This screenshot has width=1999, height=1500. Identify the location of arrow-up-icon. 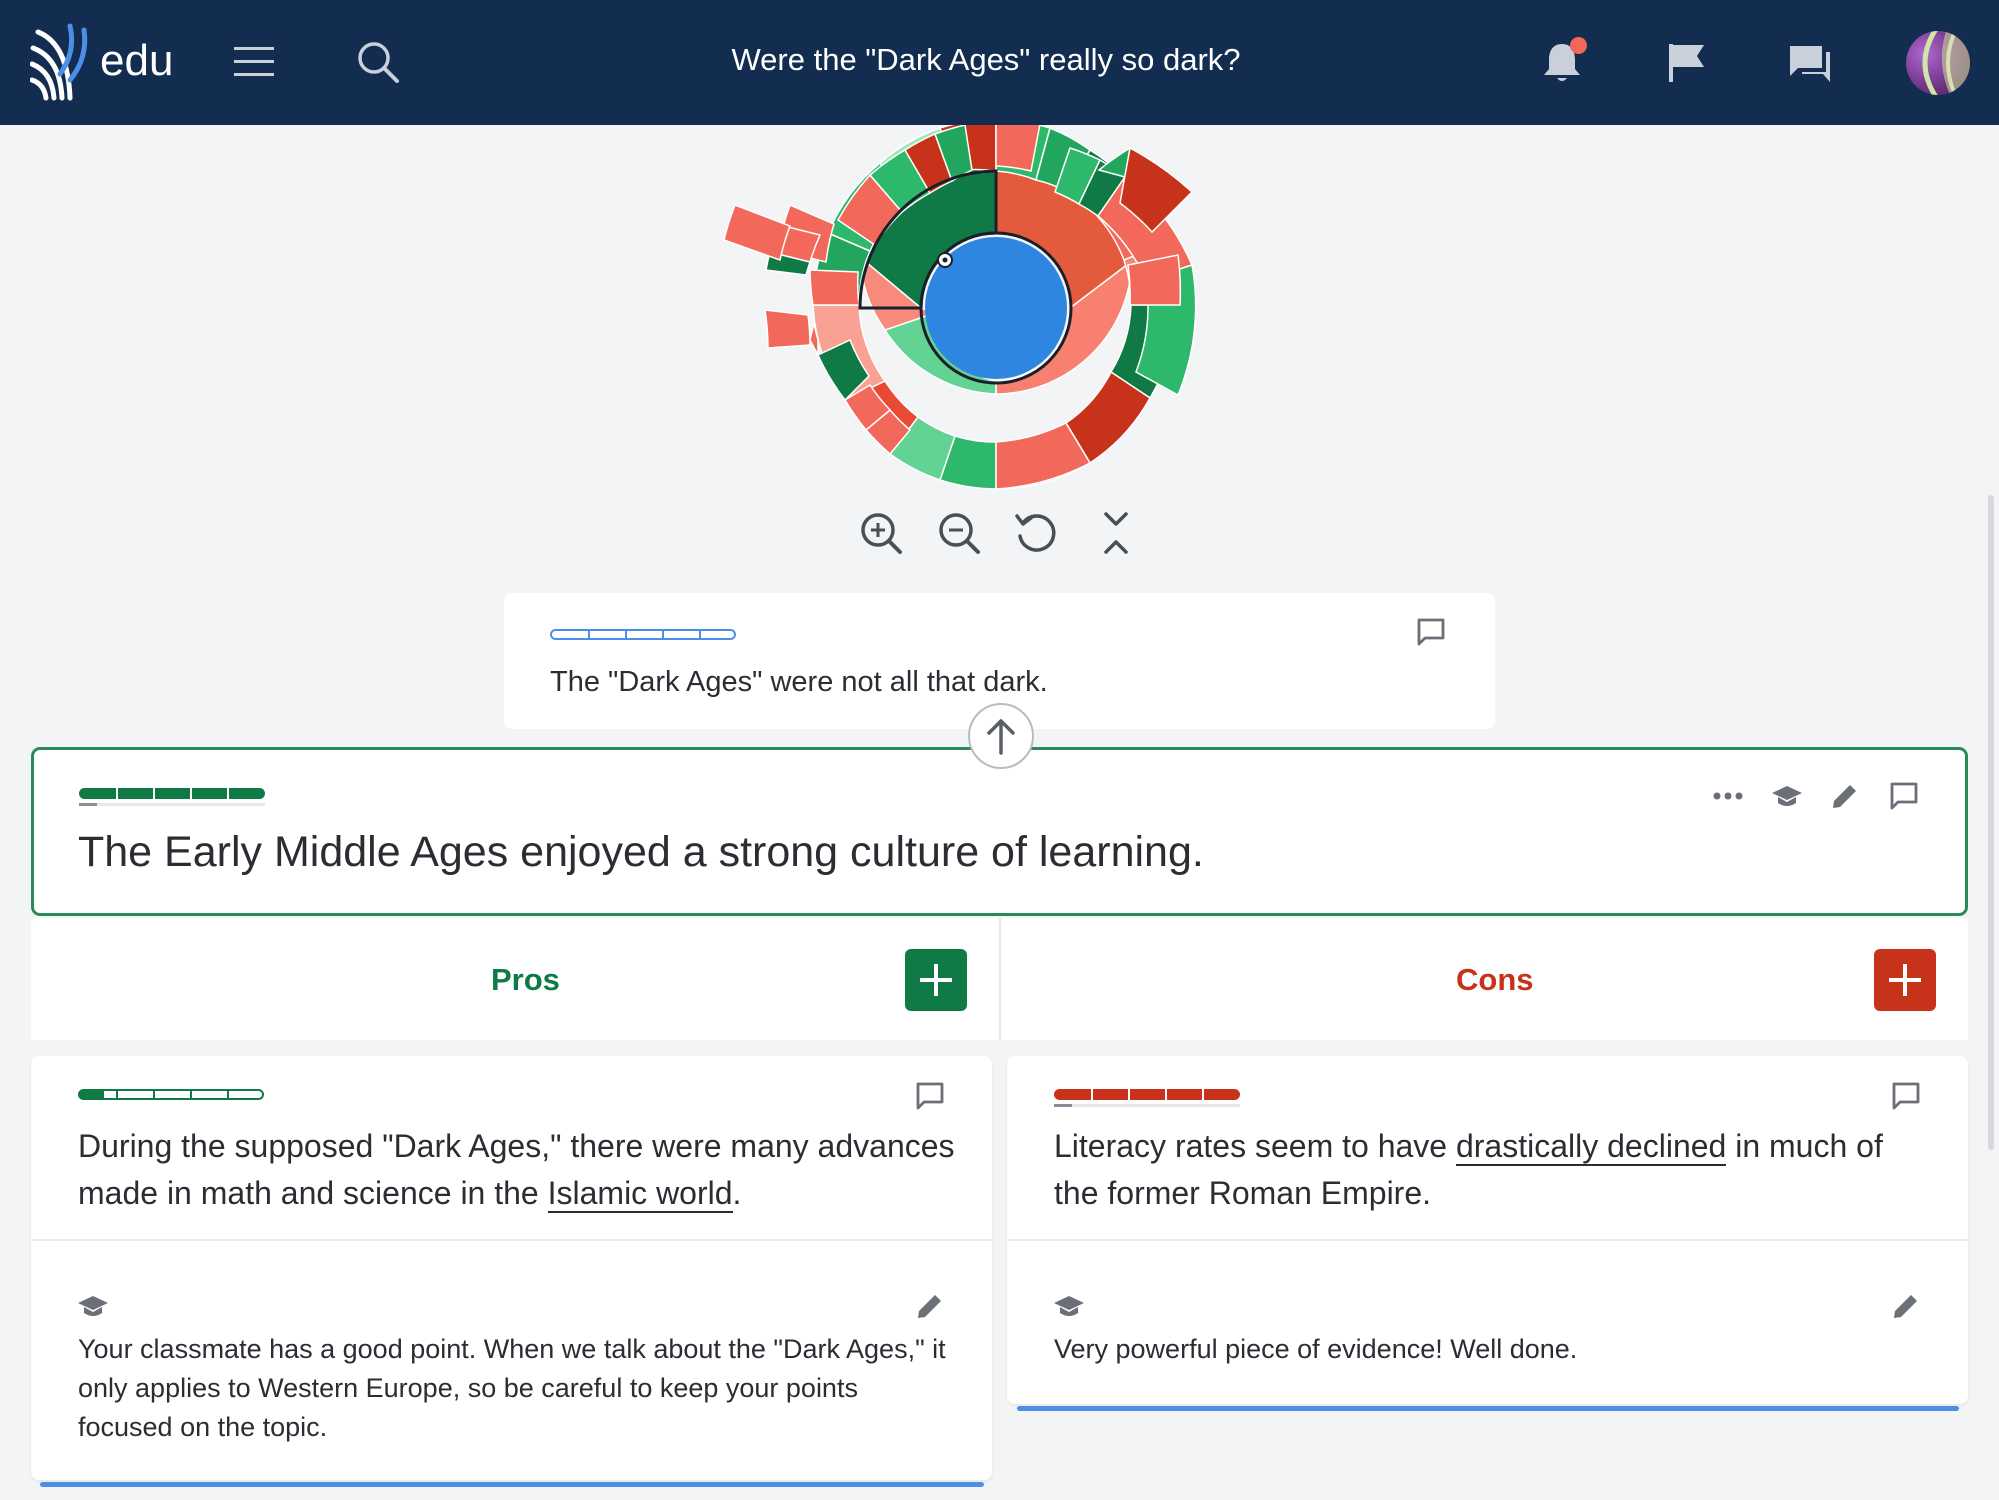
(1001, 737).